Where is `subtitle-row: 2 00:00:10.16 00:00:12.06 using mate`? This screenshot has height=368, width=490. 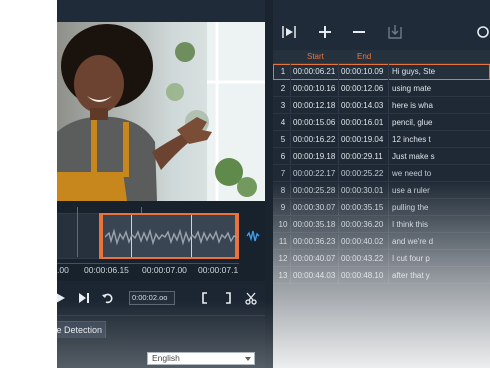
subtitle-row: 2 00:00:10.16 00:00:12.06 using mate is located at coordinates (381, 89).